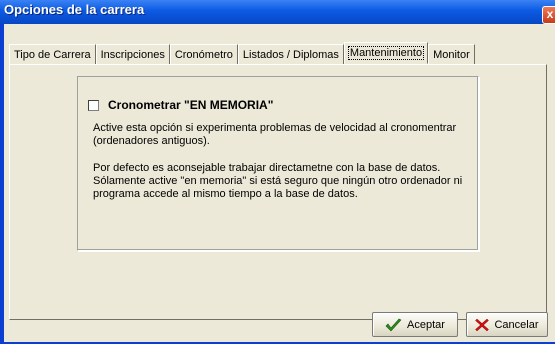 This screenshot has height=344, width=555. I want to click on tab-label: Inscripciones, so click(132, 55).